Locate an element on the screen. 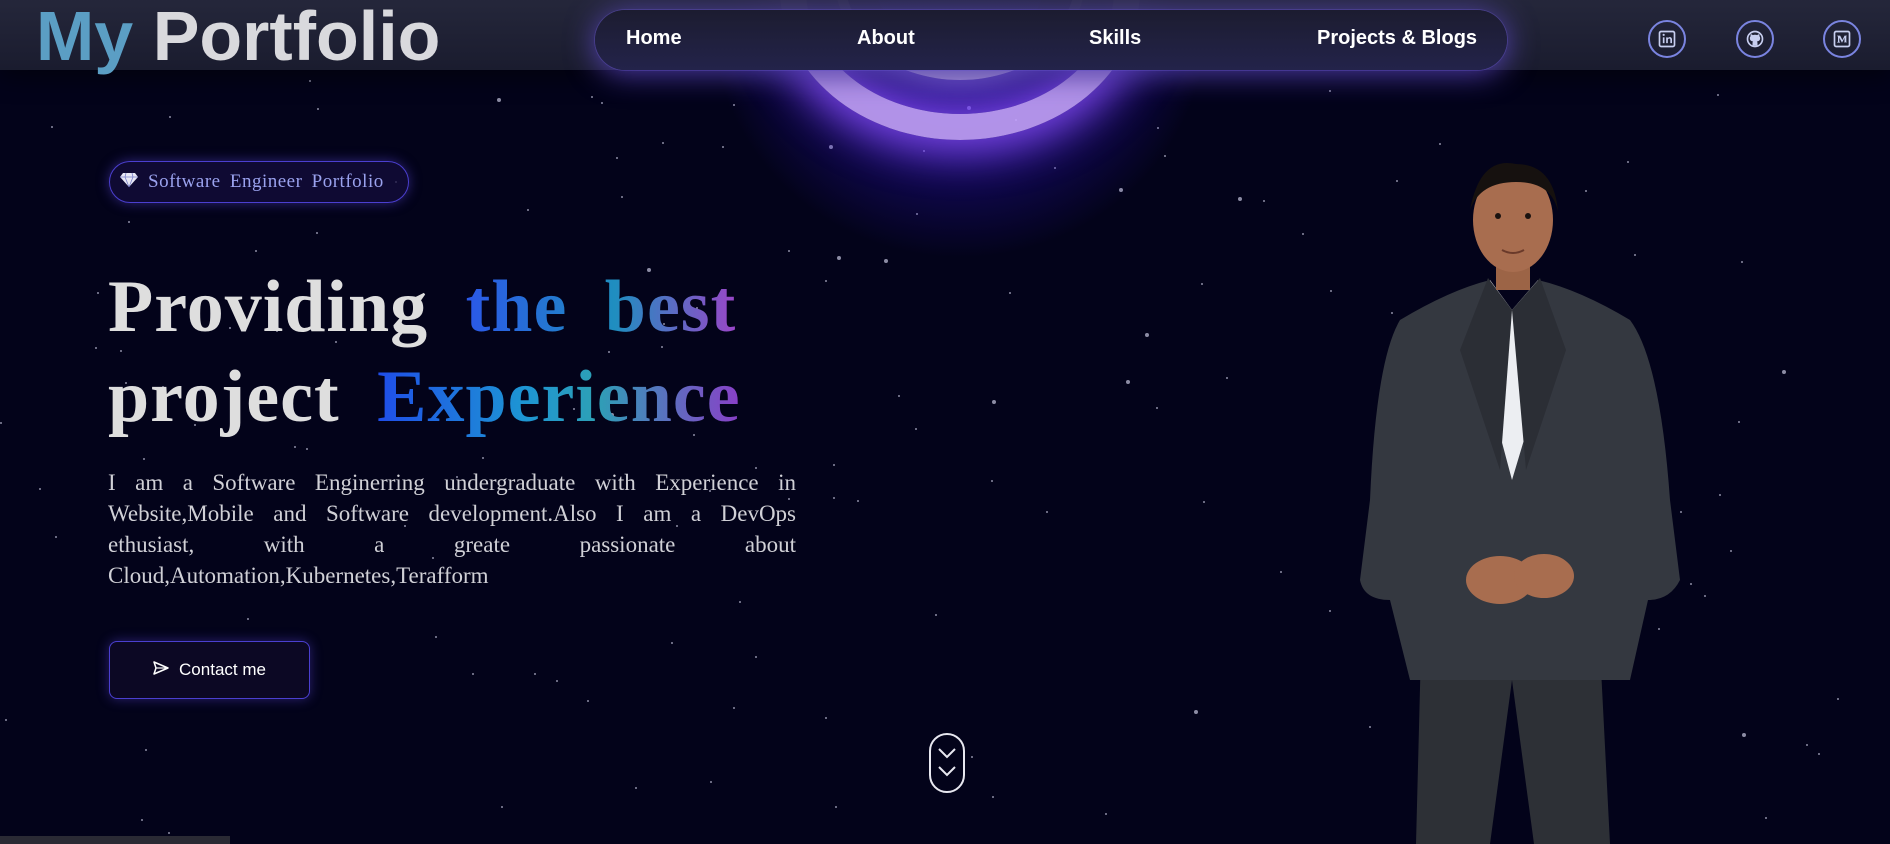 This screenshot has width=1890, height=844. nav-about: About is located at coordinates (886, 38).